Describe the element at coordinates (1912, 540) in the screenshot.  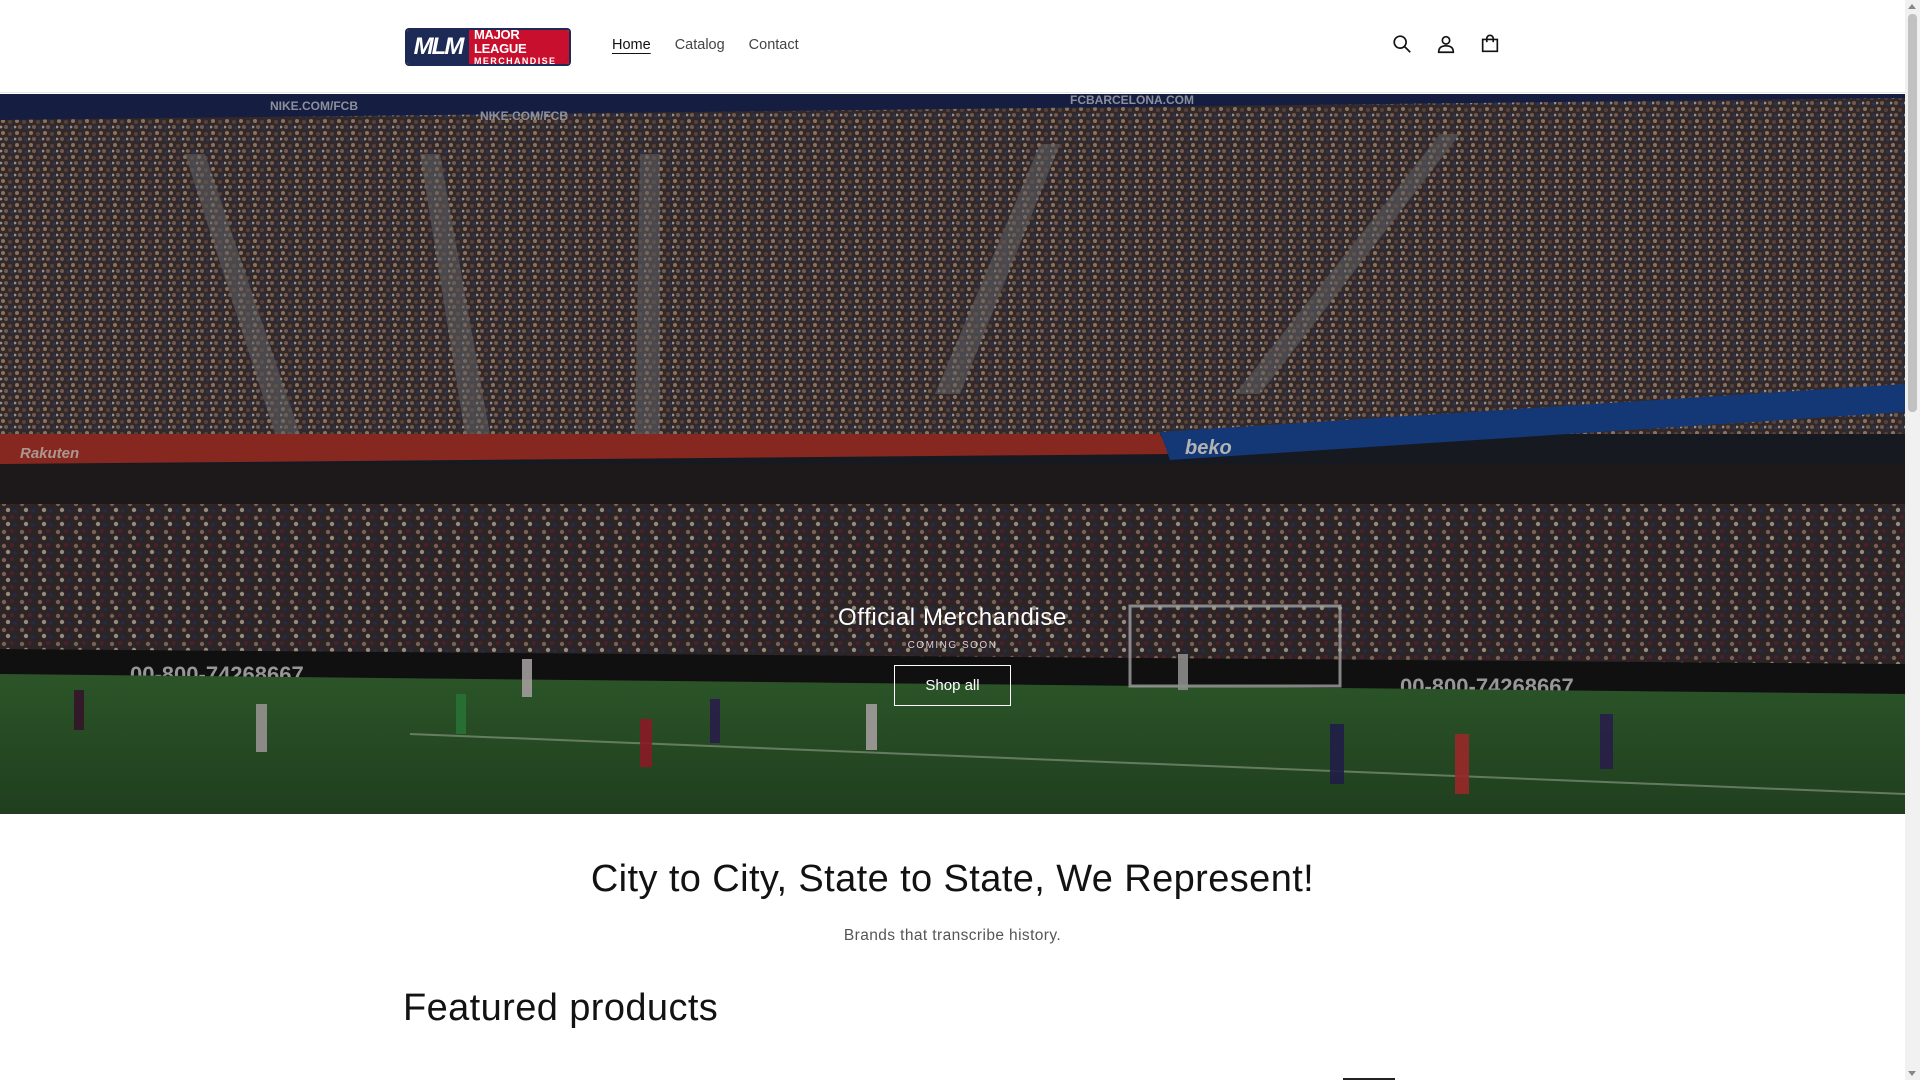
I see `page-scrollbar` at that location.